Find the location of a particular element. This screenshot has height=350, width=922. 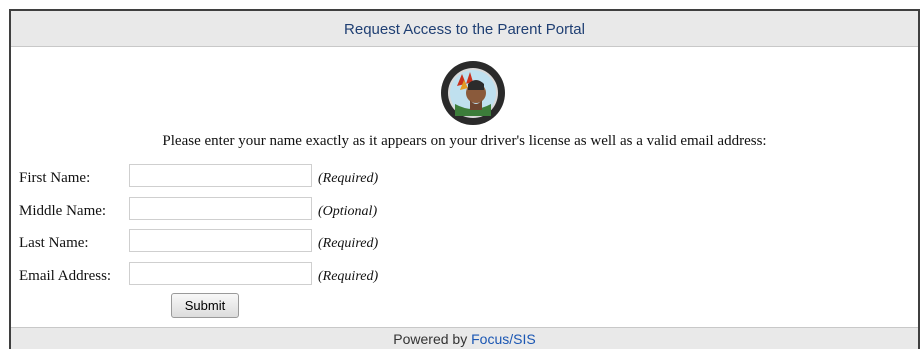

middle-name-label: Middle Name: is located at coordinates (63, 211).